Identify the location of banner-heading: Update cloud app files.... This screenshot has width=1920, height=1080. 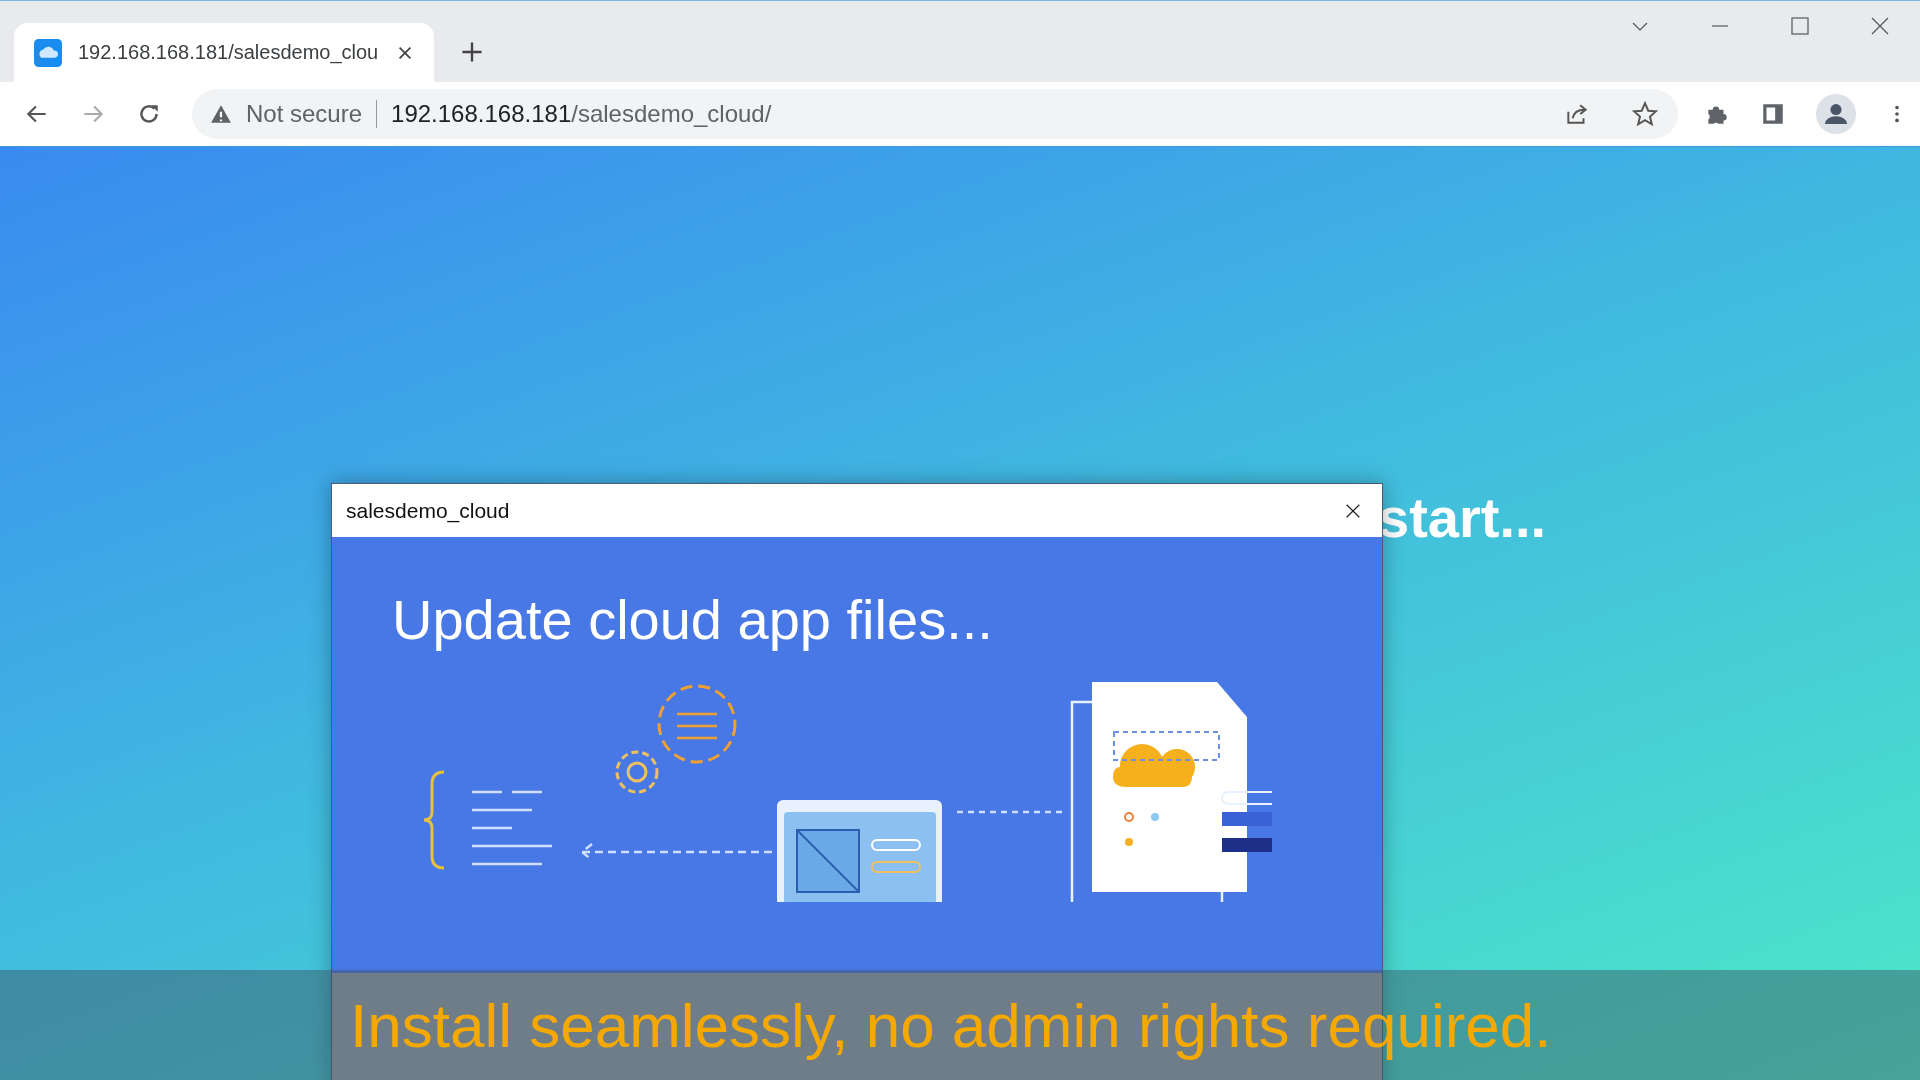
(693, 619).